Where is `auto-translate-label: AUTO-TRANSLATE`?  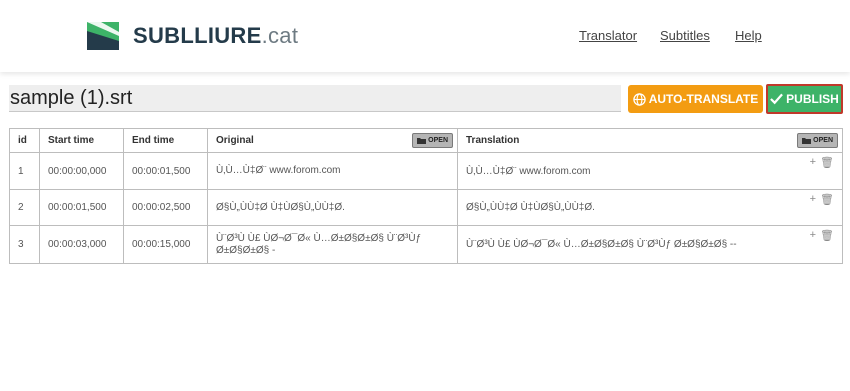
auto-translate-label: AUTO-TRANSLATE is located at coordinates (703, 99).